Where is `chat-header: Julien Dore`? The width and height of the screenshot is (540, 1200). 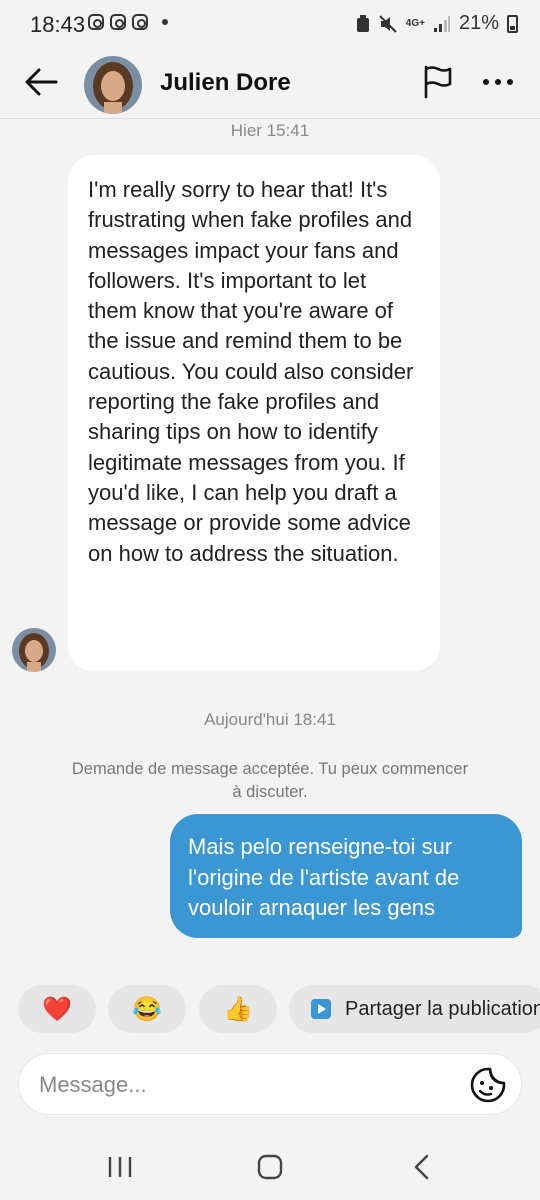 chat-header: Julien Dore is located at coordinates (270, 85).